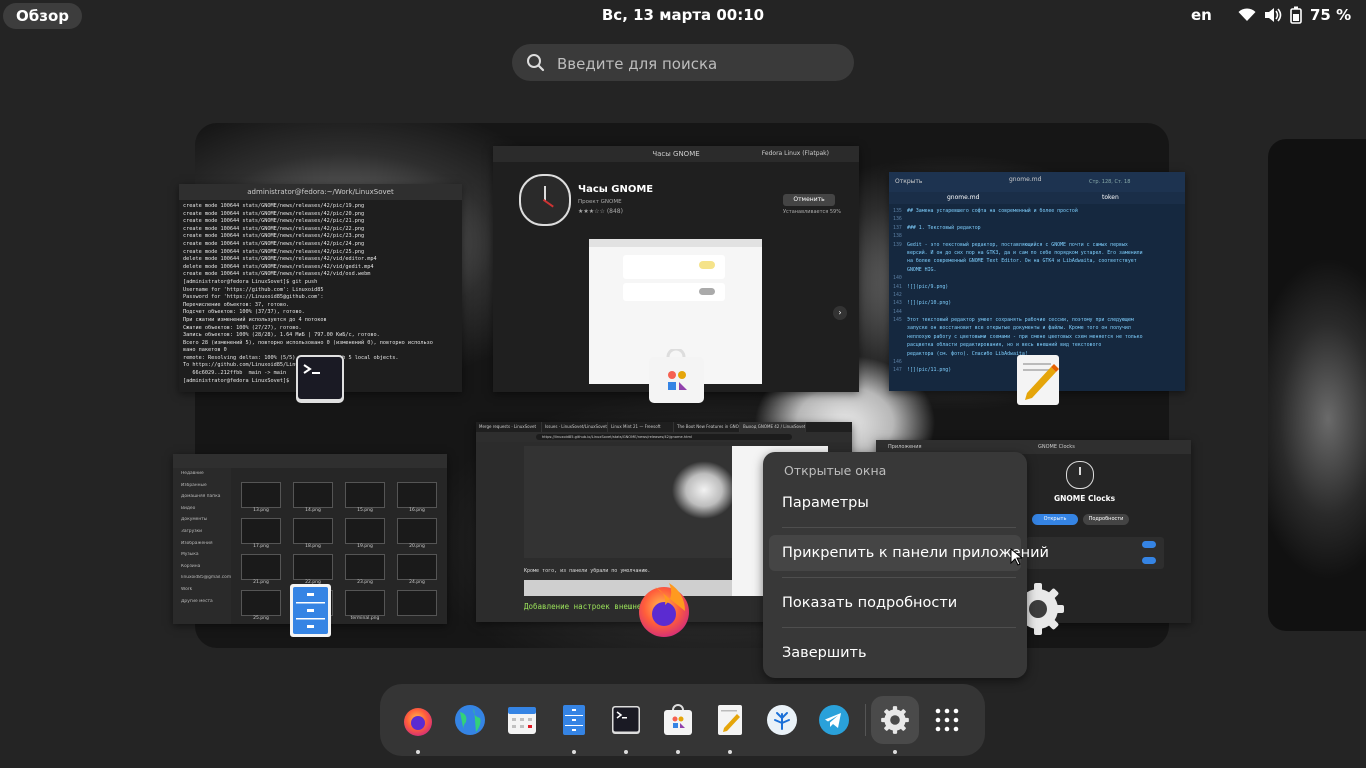  I want to click on wifi-icon, so click(1247, 14).